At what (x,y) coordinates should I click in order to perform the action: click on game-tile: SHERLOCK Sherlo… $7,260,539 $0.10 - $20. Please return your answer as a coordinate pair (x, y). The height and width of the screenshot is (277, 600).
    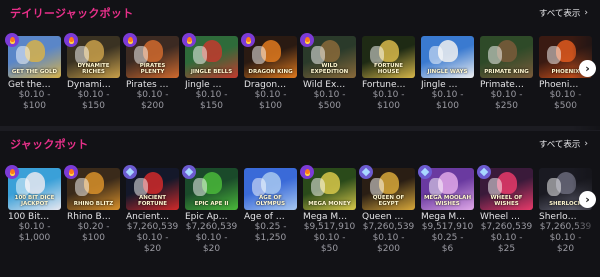
    Looking at the image, I should click on (565, 211).